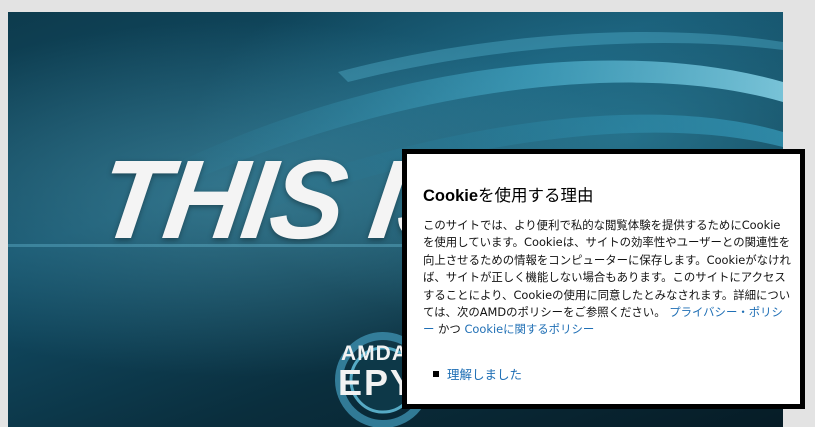  What do you see at coordinates (485, 374) in the screenshot?
I see `acknowledge-label: 理解しました` at bounding box center [485, 374].